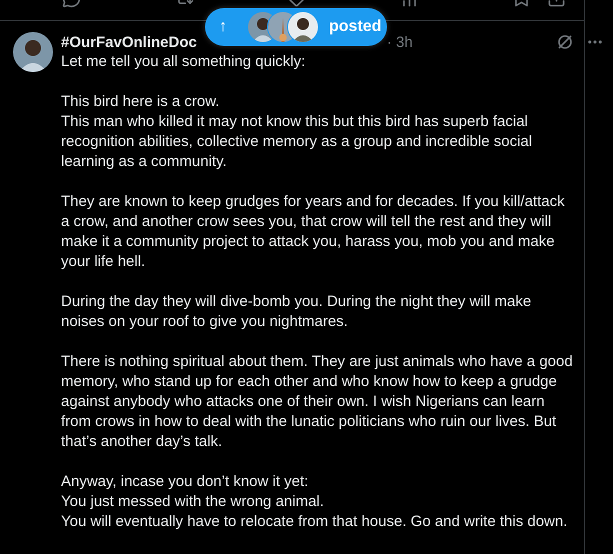 The height and width of the screenshot is (554, 613). What do you see at coordinates (399, 42) in the screenshot?
I see `post-time: · 3h` at bounding box center [399, 42].